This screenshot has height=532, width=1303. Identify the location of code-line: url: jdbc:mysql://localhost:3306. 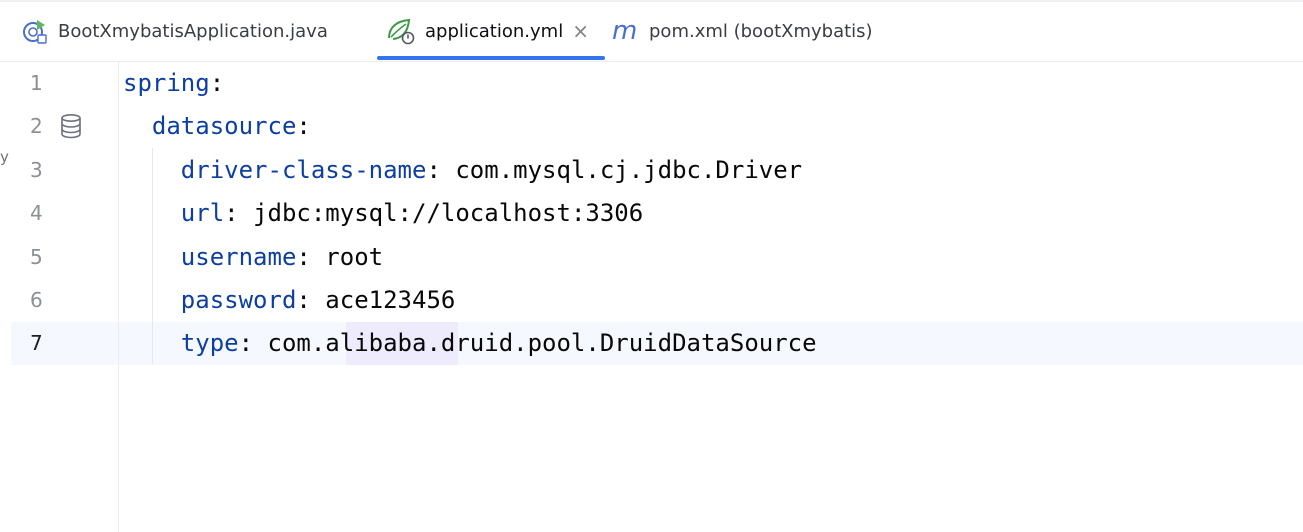
(383, 213).